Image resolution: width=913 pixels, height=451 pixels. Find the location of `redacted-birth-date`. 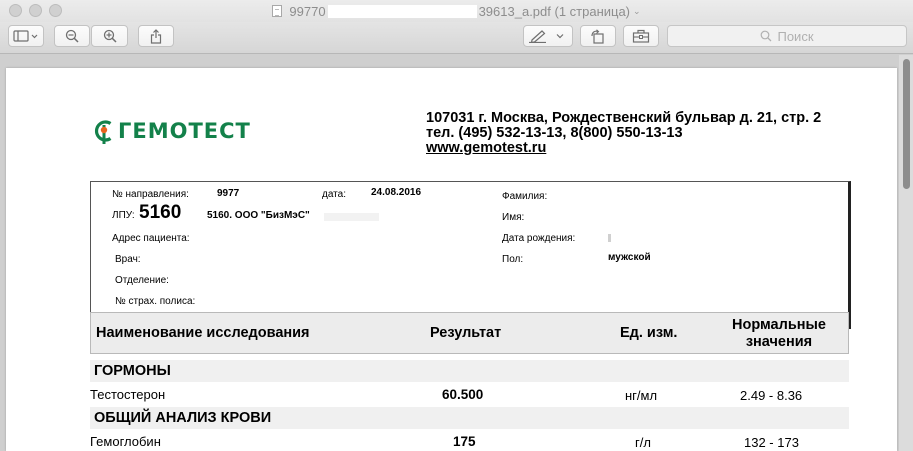

redacted-birth-date is located at coordinates (609, 238).